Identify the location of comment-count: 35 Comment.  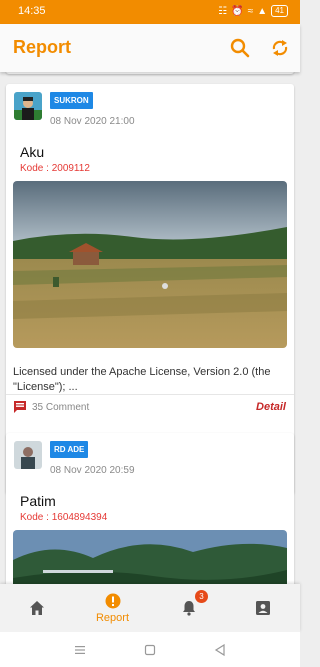
(60, 407).